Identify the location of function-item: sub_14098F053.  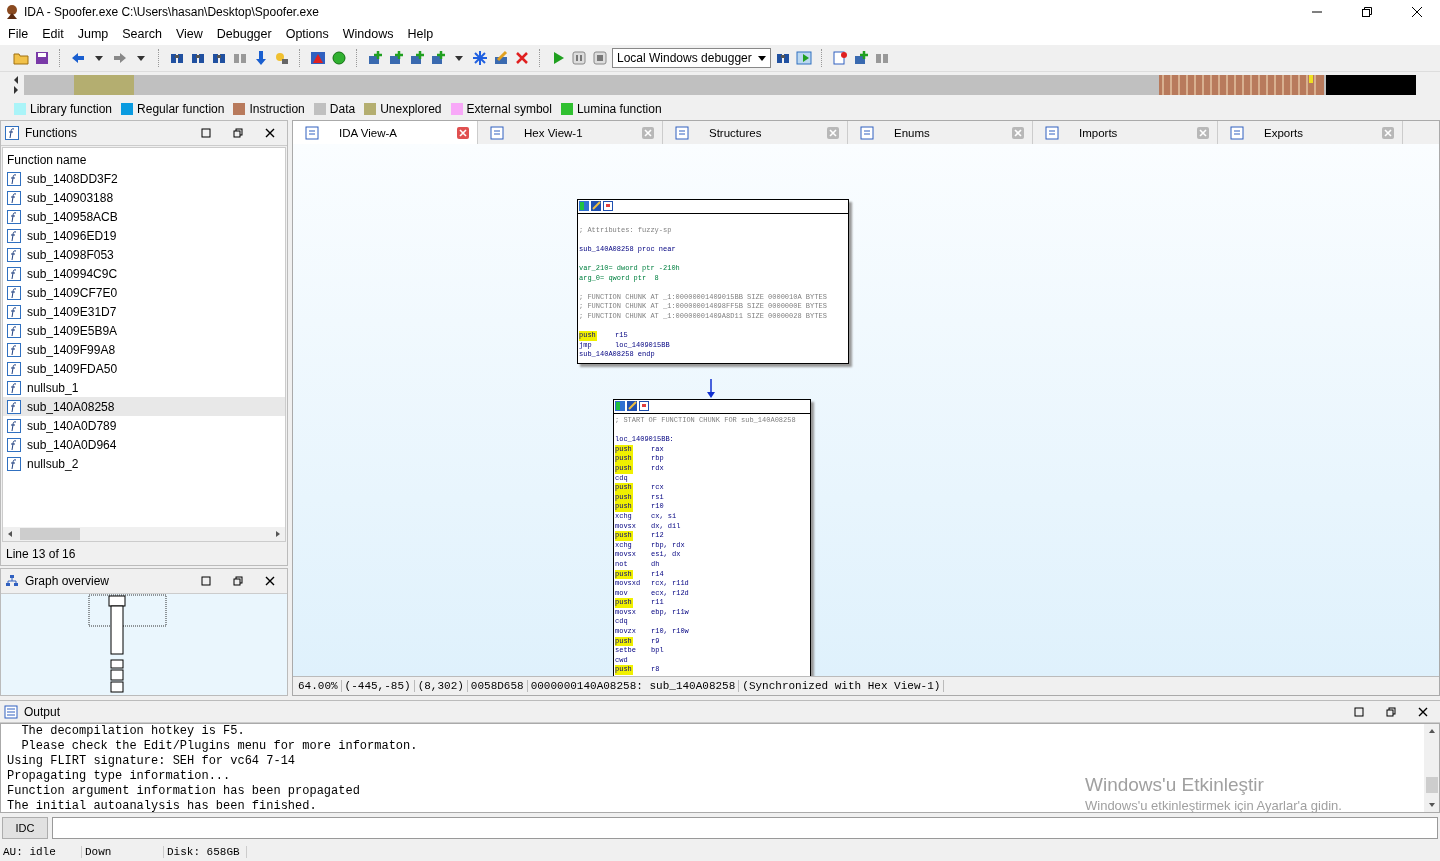
(144, 254).